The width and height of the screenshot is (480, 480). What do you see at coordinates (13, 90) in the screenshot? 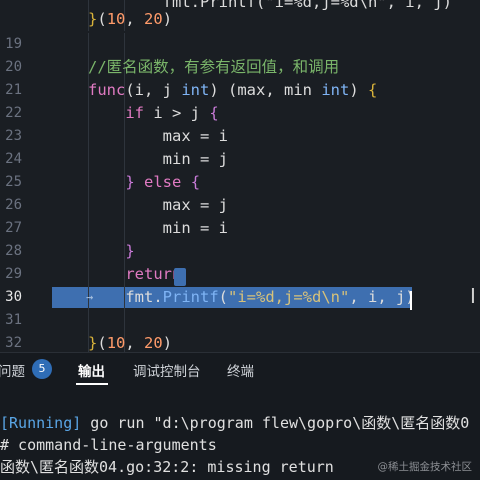
I see `line-number: 21` at bounding box center [13, 90].